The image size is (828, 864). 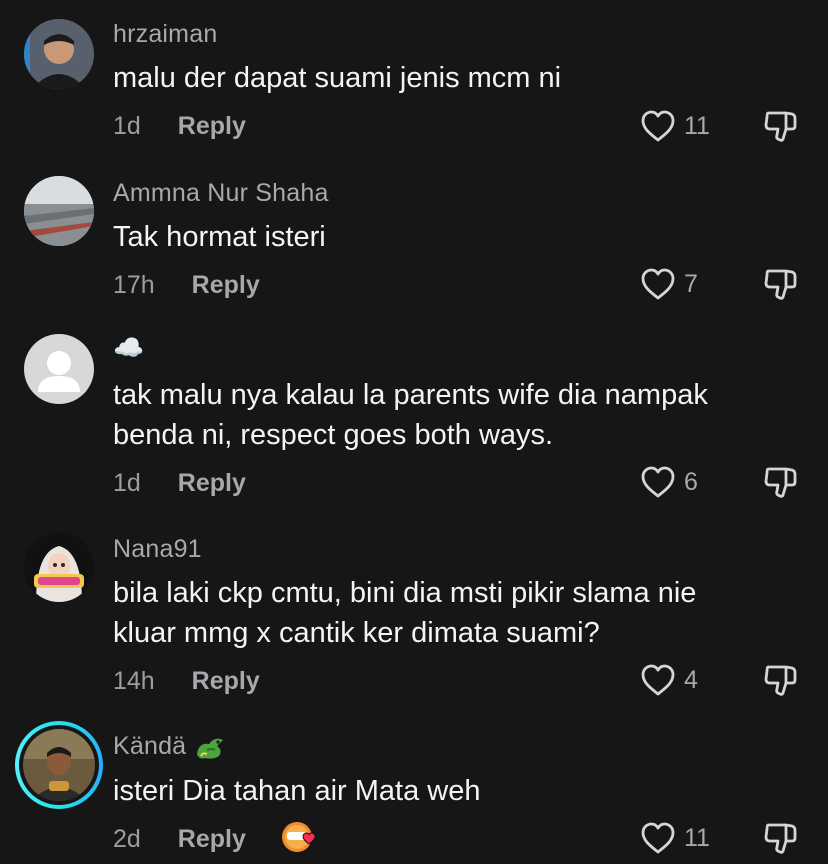 What do you see at coordinates (157, 549) in the screenshot?
I see `comment-username: Nana91` at bounding box center [157, 549].